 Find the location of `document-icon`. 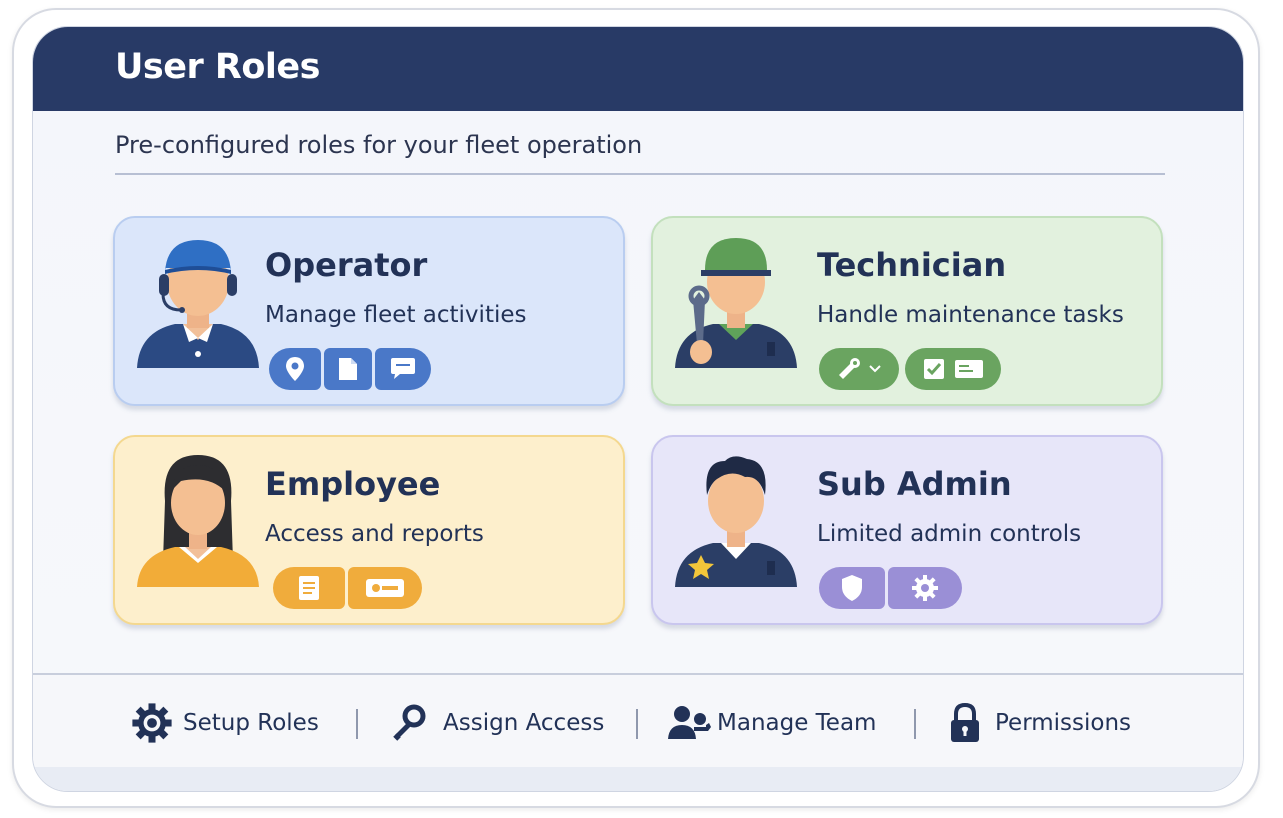

document-icon is located at coordinates (348, 369).